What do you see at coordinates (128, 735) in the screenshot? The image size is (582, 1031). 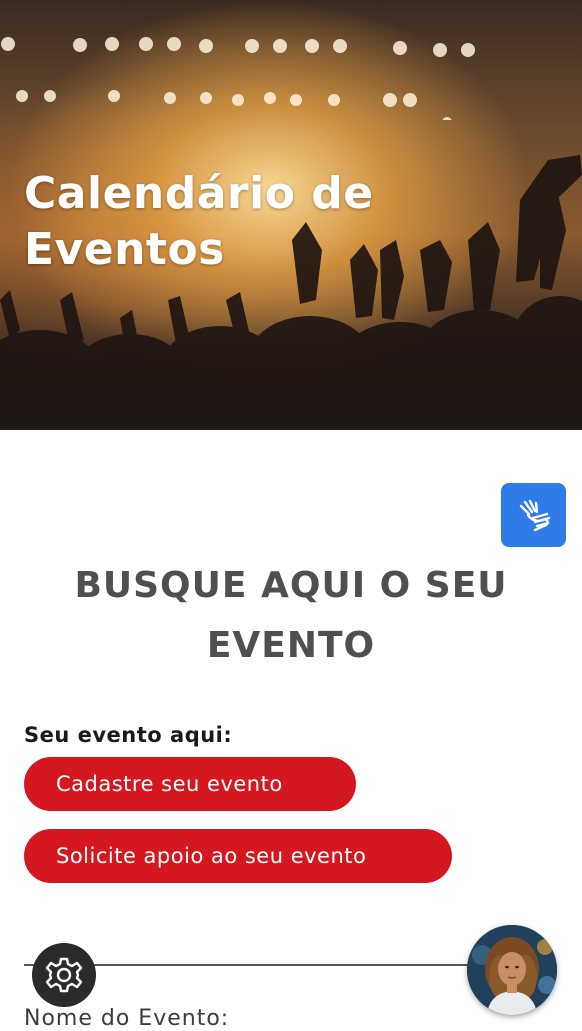 I see `your-event-label: Seu evento aqui:` at bounding box center [128, 735].